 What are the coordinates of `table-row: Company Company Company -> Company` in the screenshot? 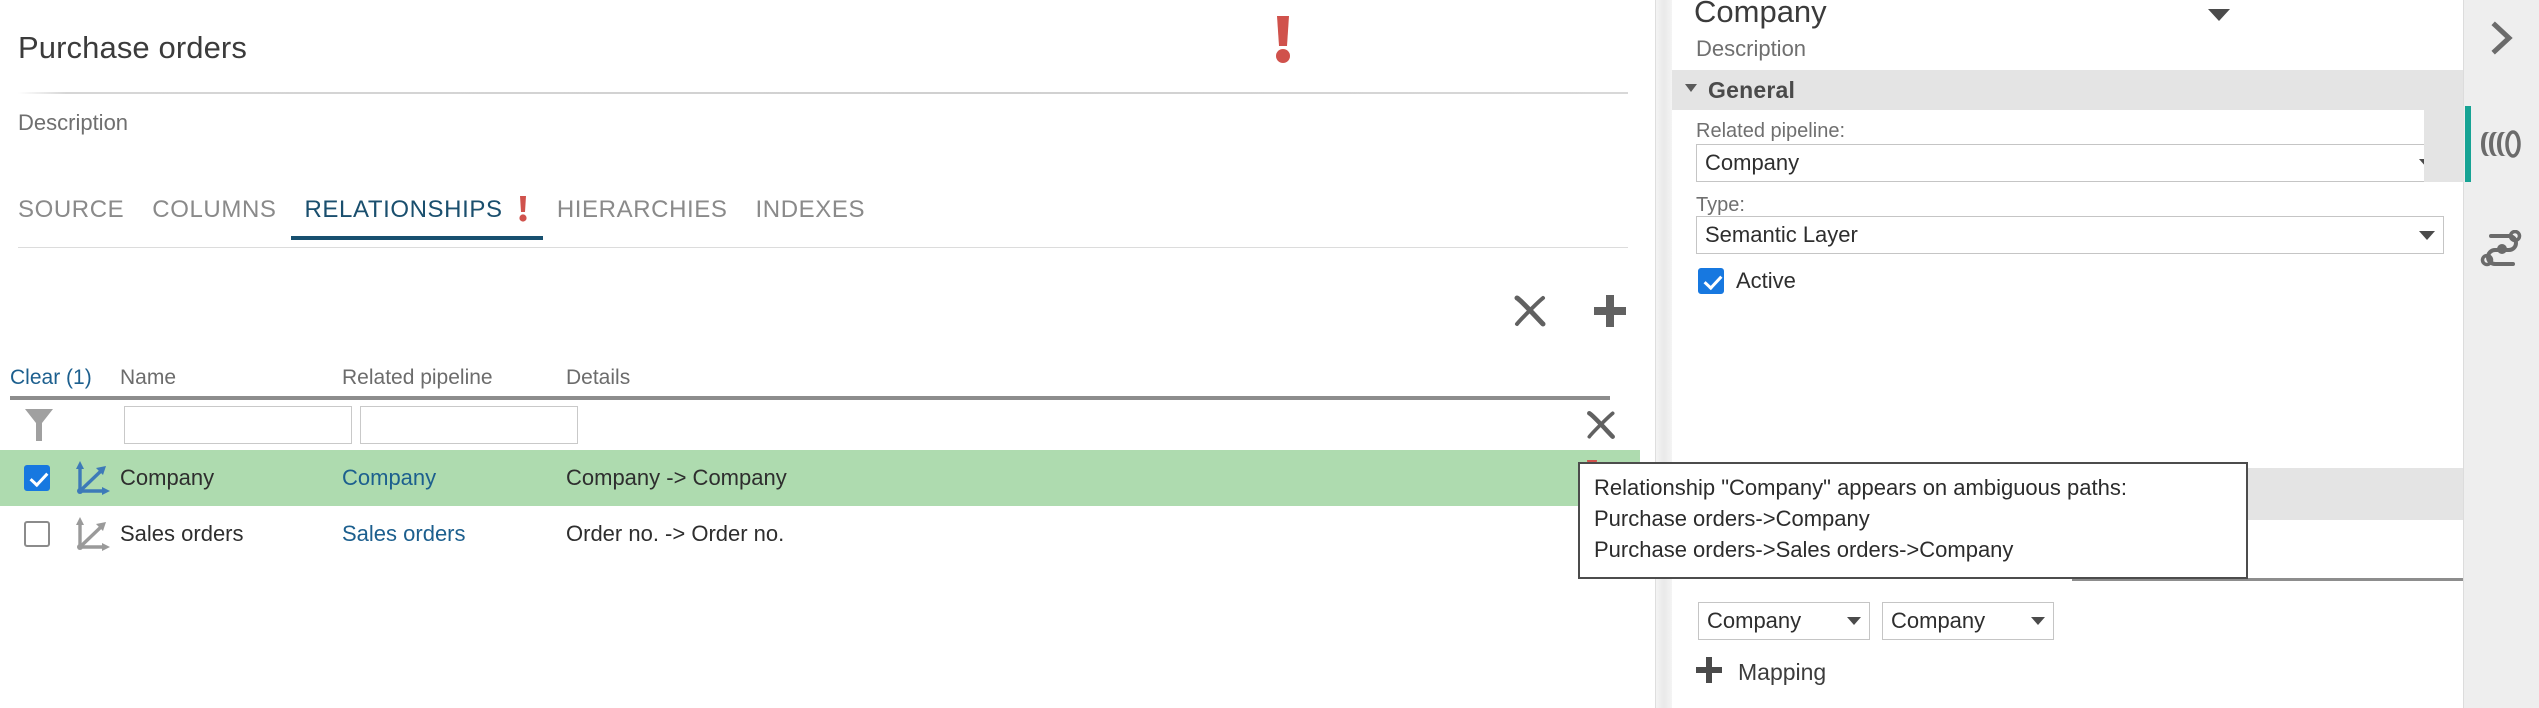 It's located at (820, 478).